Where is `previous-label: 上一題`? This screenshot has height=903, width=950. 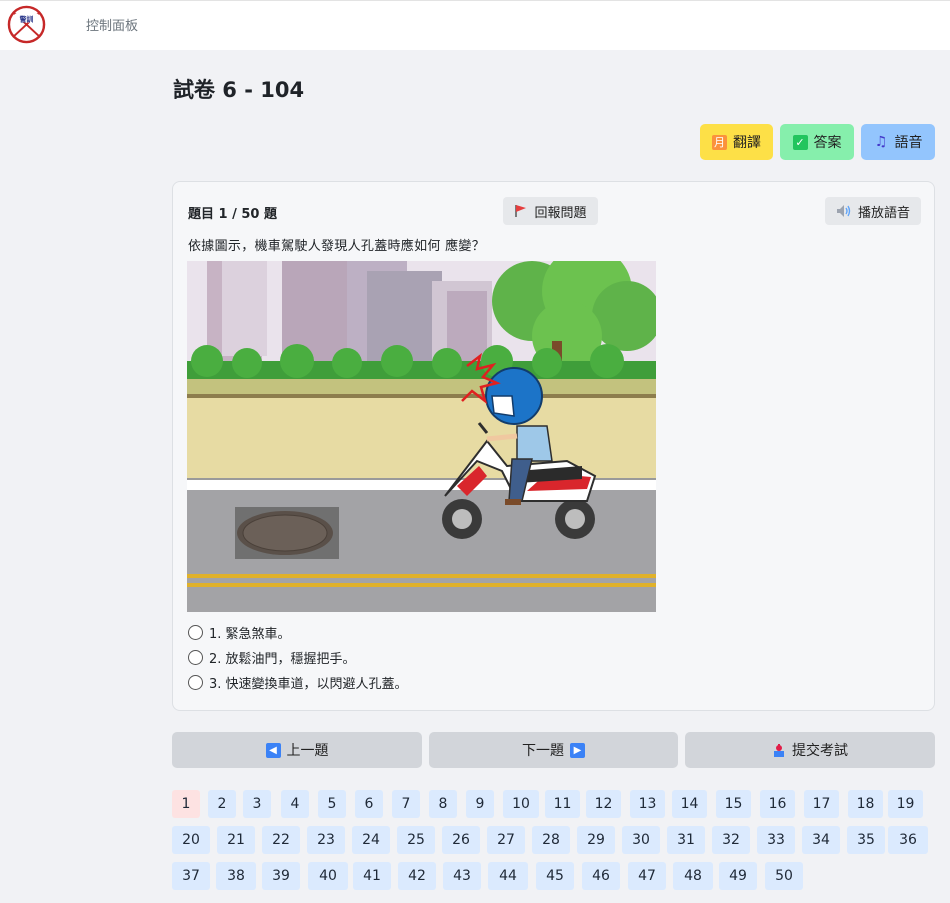
previous-label: 上一題 is located at coordinates (307, 751).